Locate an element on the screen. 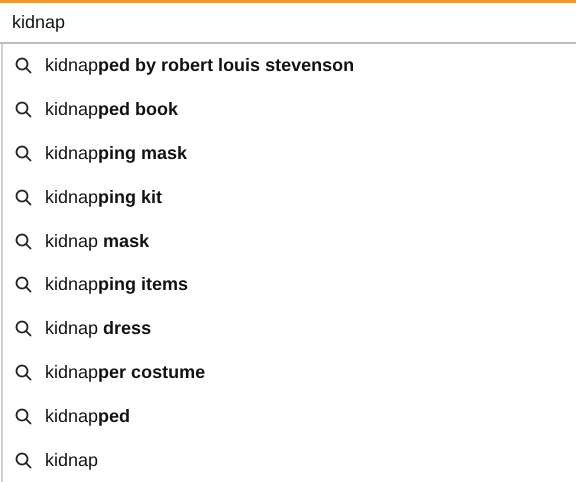 The width and height of the screenshot is (576, 482). suggestion-item: kidnapping items is located at coordinates (289, 285).